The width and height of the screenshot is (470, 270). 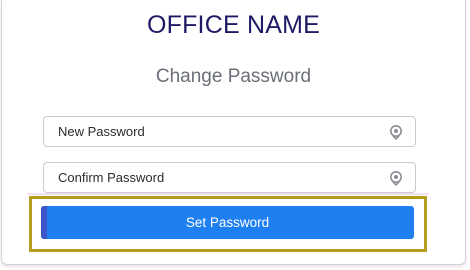 I want to click on change-password-heading: Change Password, so click(x=233, y=76).